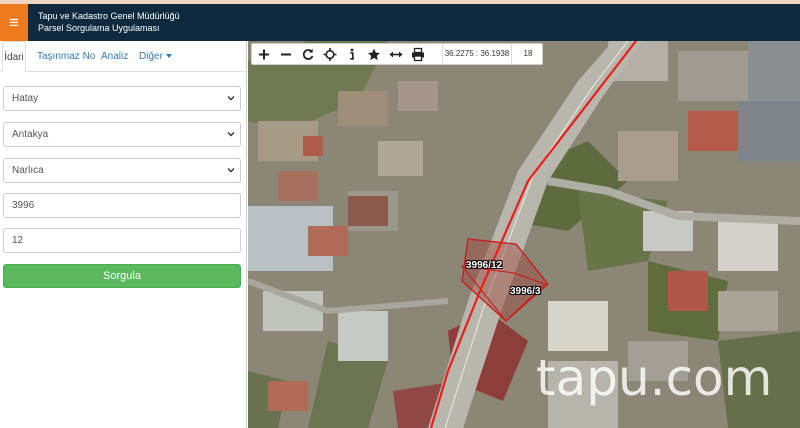 The image size is (800, 428). What do you see at coordinates (654, 378) in the screenshot?
I see `watermark-logo: tapu.com` at bounding box center [654, 378].